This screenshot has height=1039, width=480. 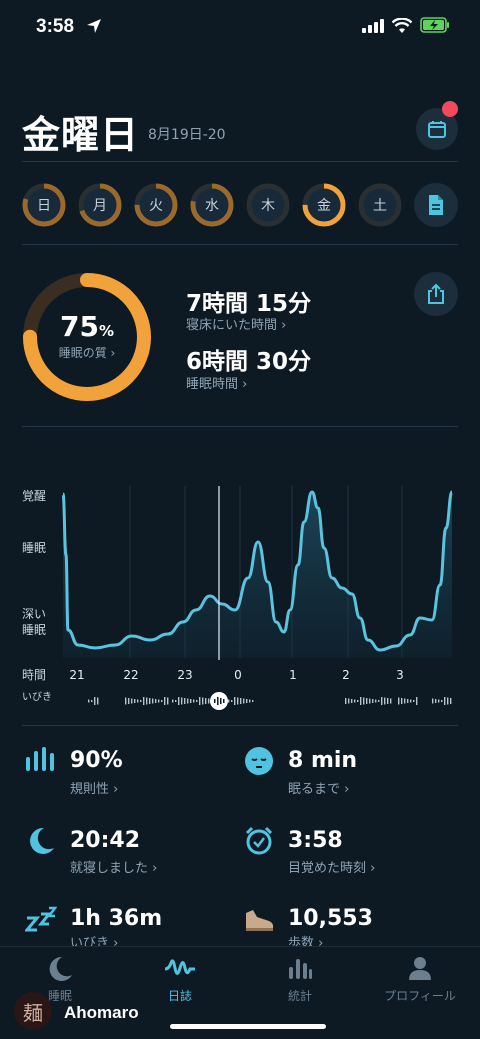 I want to click on sleep-quality-value: 75%, so click(x=87, y=326).